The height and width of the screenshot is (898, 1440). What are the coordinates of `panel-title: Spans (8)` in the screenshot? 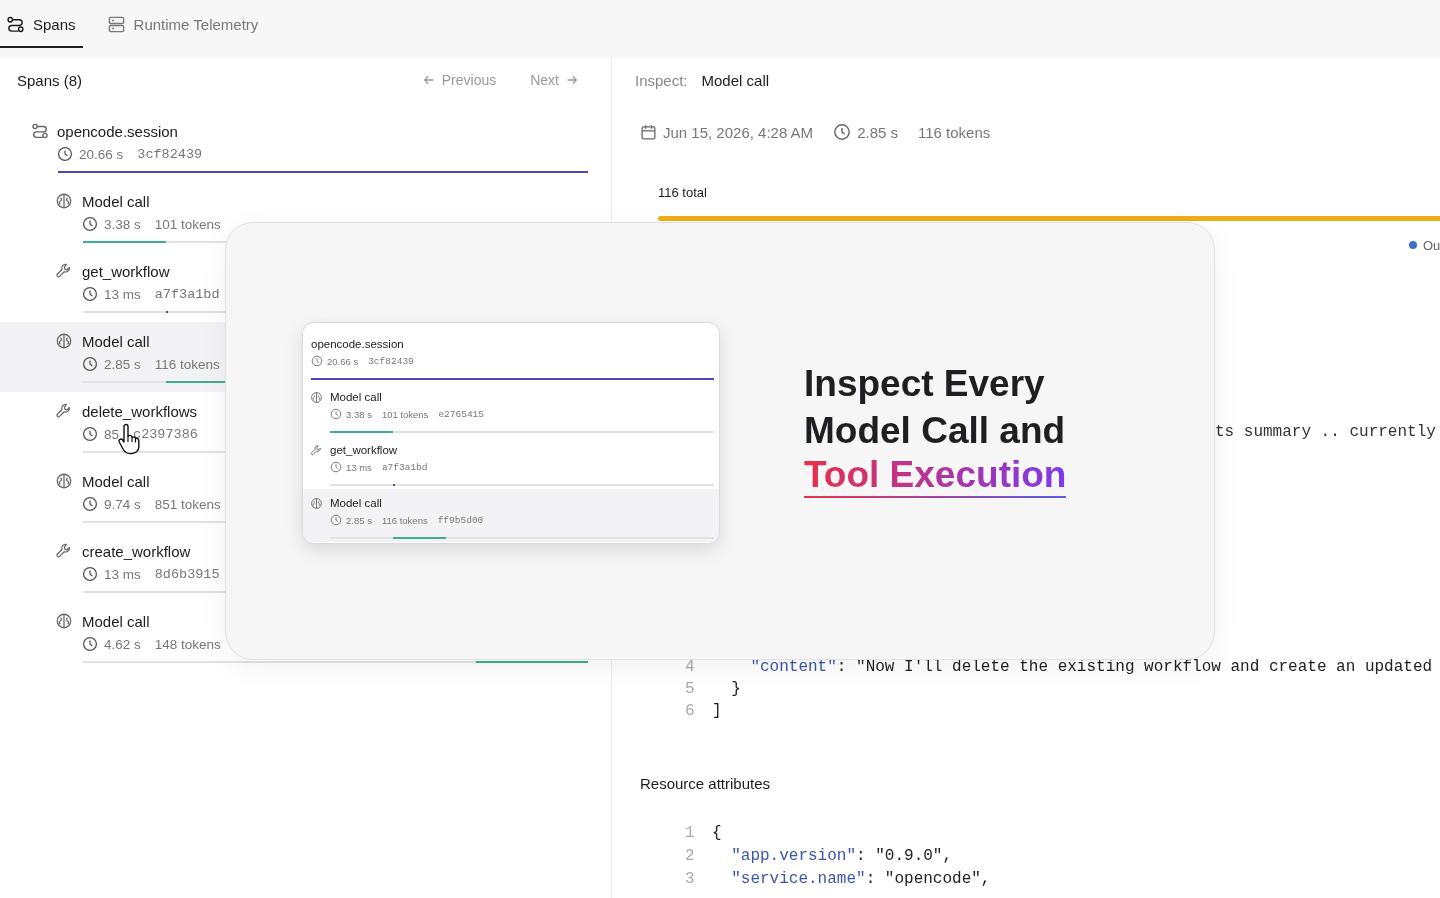 It's located at (50, 80).